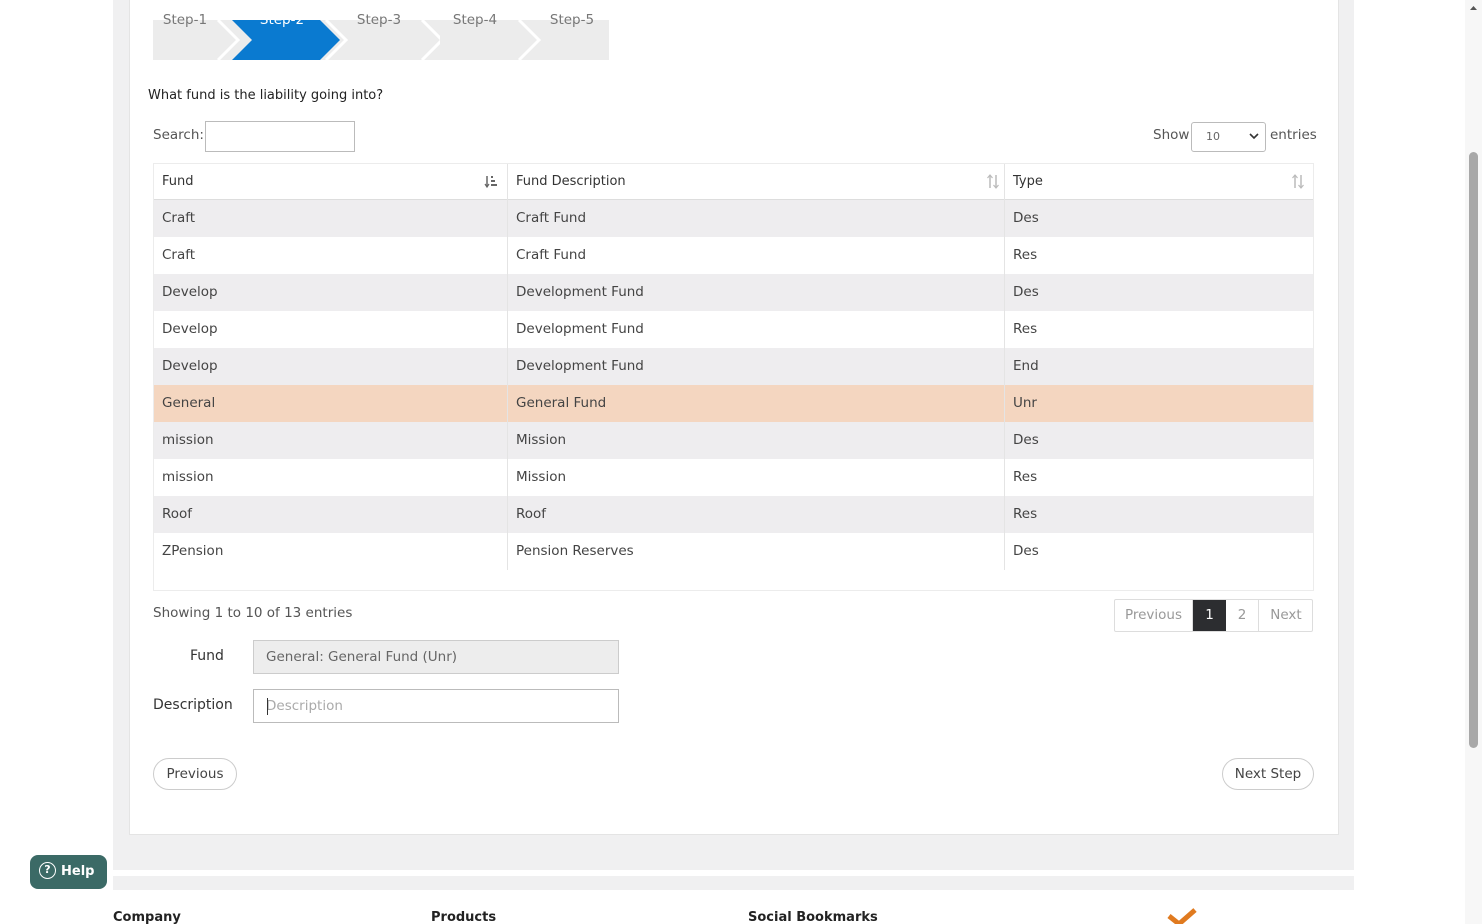 Image resolution: width=1482 pixels, height=924 pixels. What do you see at coordinates (756, 182) in the screenshot?
I see `column-header-fund-description: Fund Description` at bounding box center [756, 182].